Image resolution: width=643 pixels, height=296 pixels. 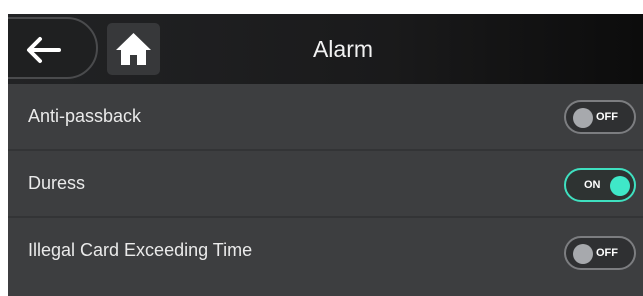 I want to click on toggle-state-text: ON, so click(x=592, y=185).